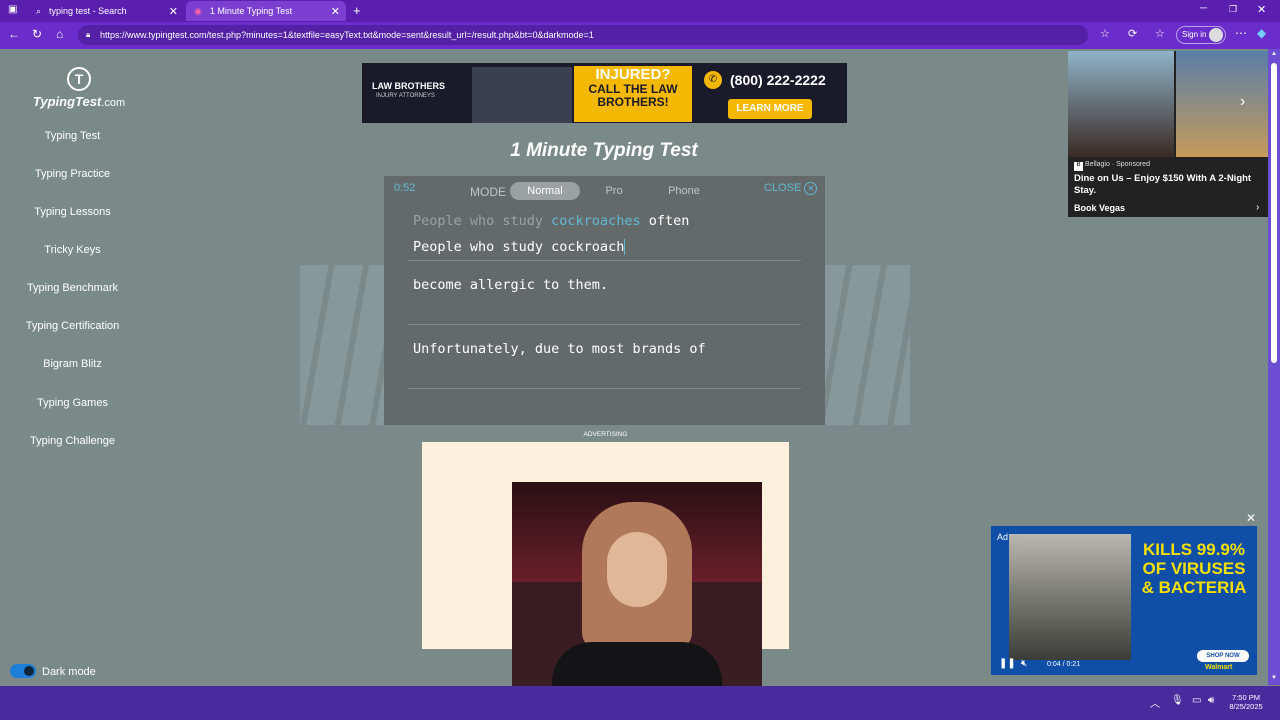  I want to click on ad-brand: Bellagio, so click(1097, 164).